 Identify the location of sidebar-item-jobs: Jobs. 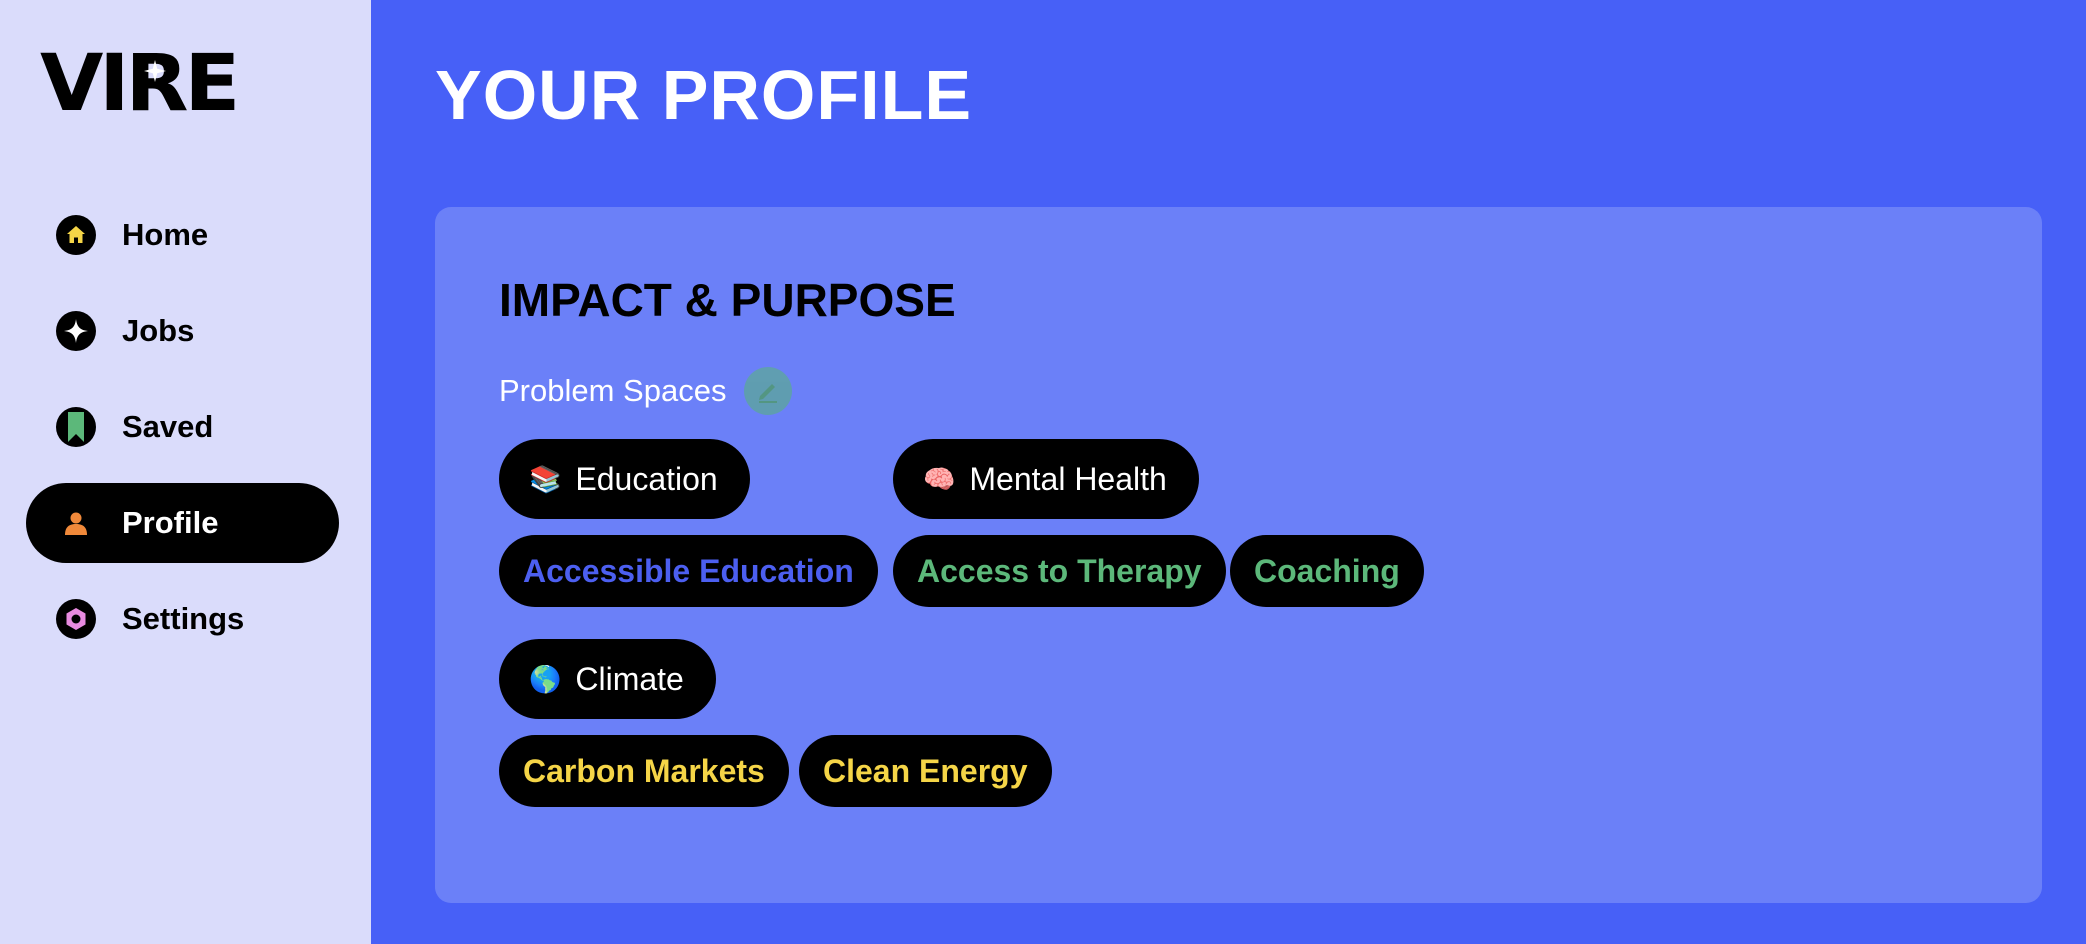
(182, 331).